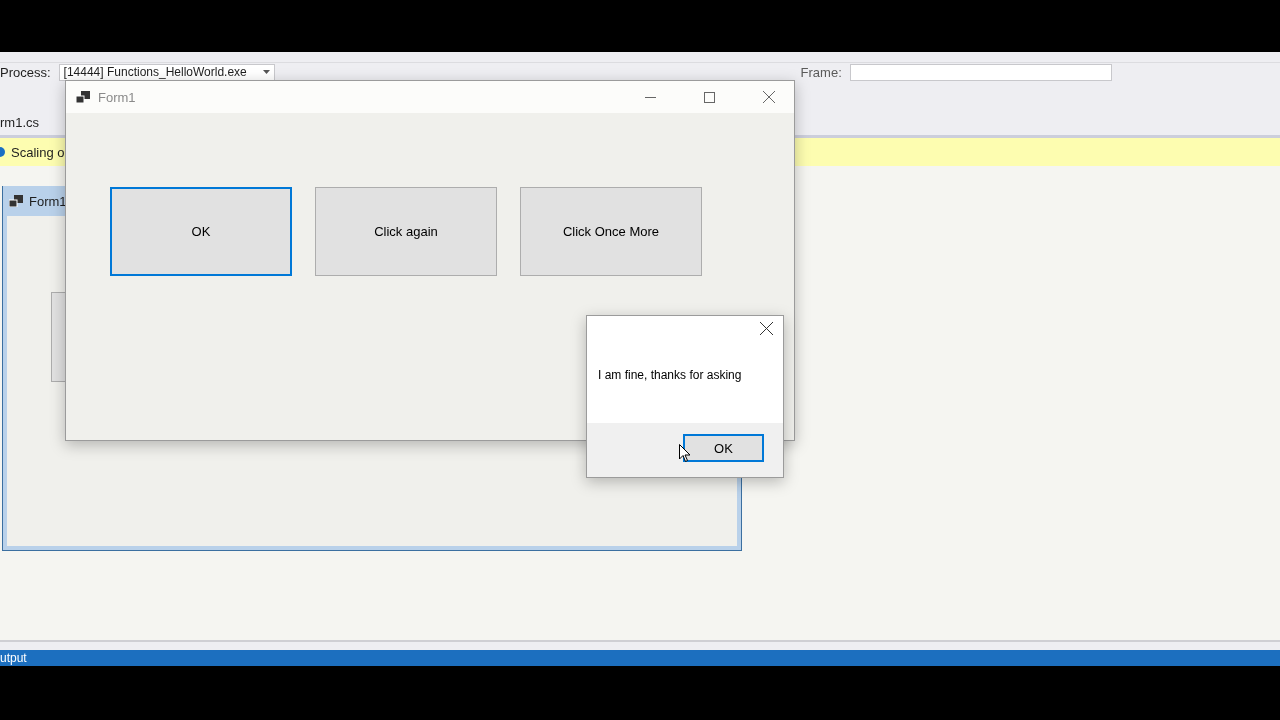  What do you see at coordinates (723, 448) in the screenshot?
I see `ok-button: OK` at bounding box center [723, 448].